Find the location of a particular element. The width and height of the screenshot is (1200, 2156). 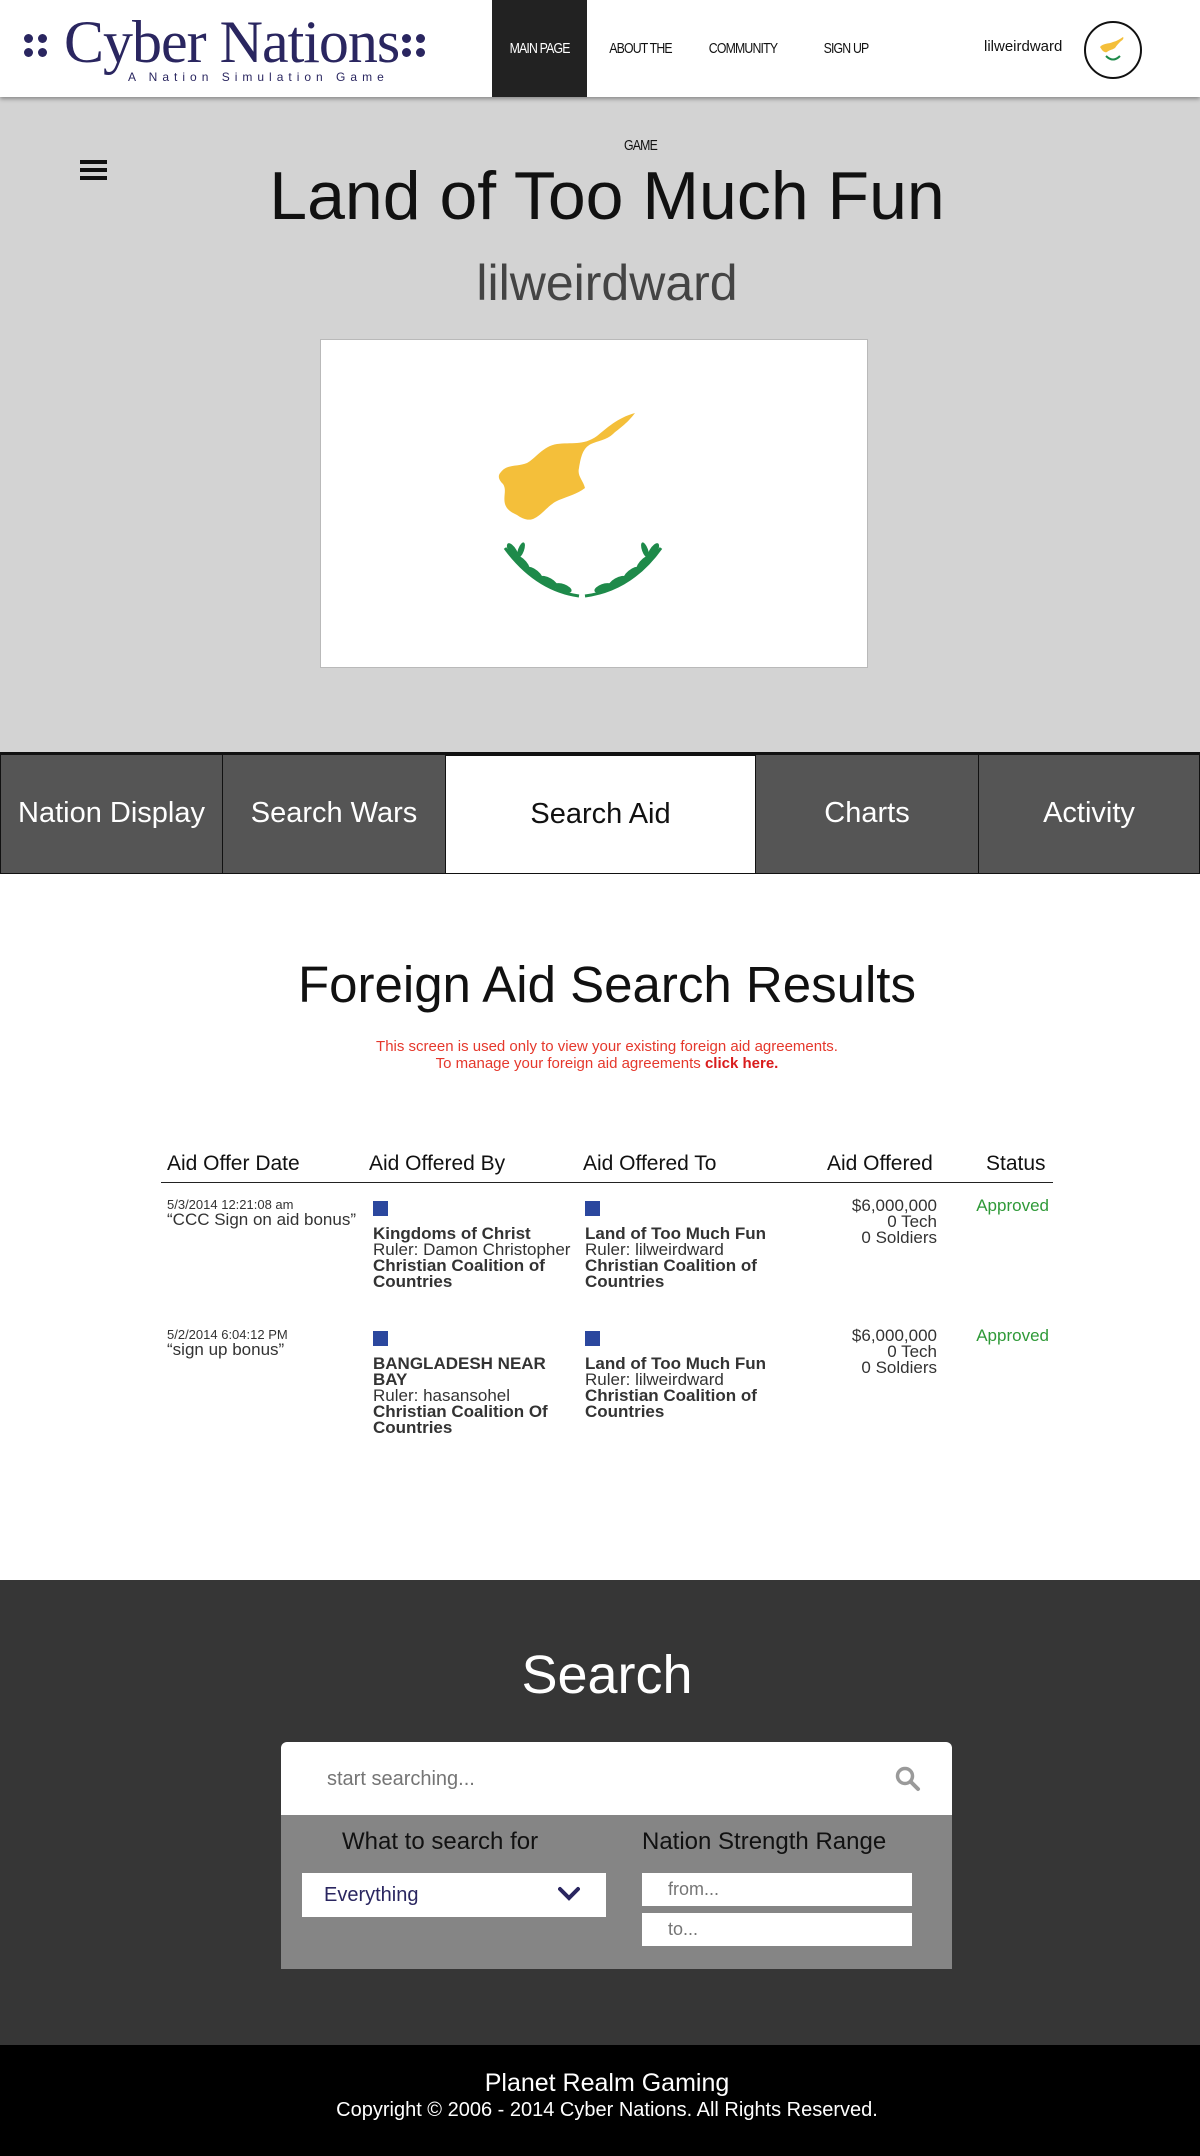

manage-aid-link: click here. is located at coordinates (741, 1063).